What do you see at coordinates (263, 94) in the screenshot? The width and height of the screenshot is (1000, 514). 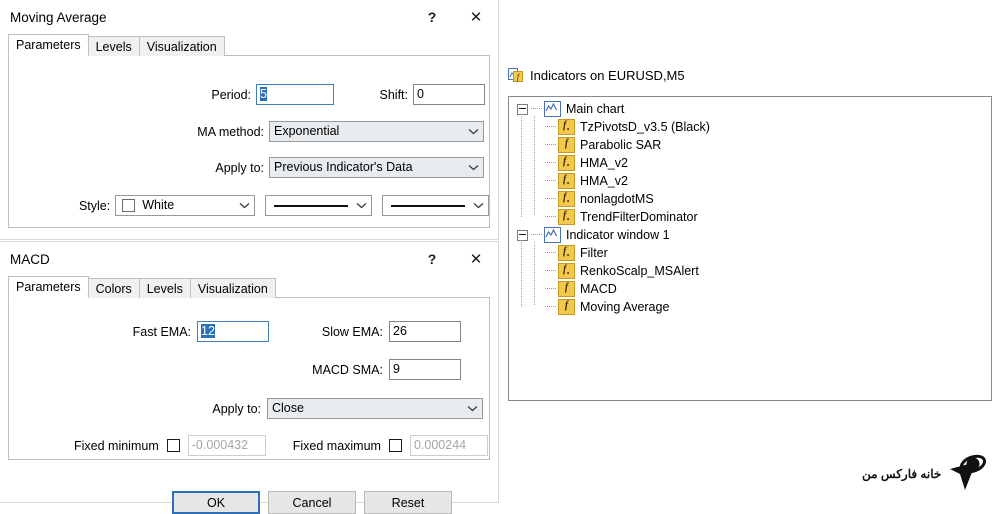 I see `ma-period-value: 5` at bounding box center [263, 94].